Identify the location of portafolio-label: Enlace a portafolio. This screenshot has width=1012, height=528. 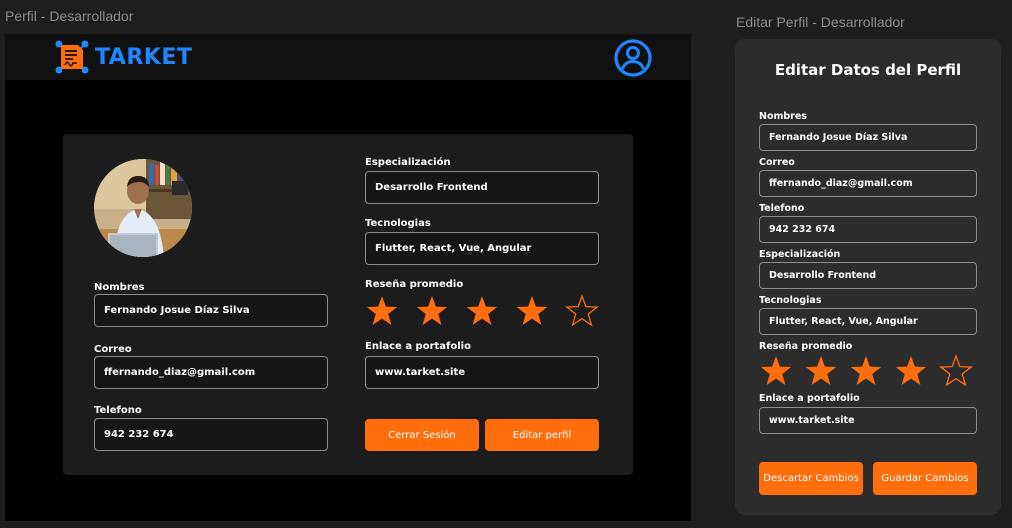
(418, 346).